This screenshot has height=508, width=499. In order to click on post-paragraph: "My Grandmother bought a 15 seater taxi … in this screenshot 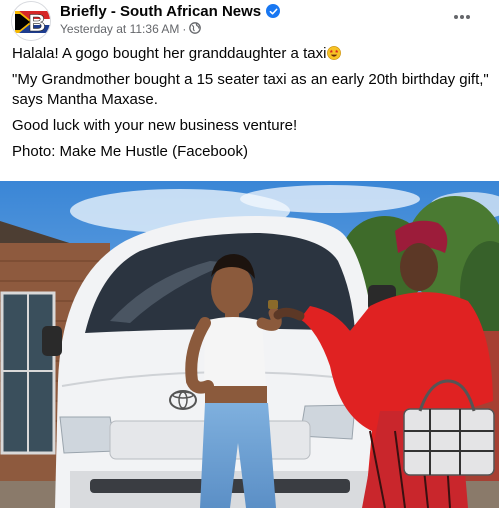, I will do `click(250, 89)`.